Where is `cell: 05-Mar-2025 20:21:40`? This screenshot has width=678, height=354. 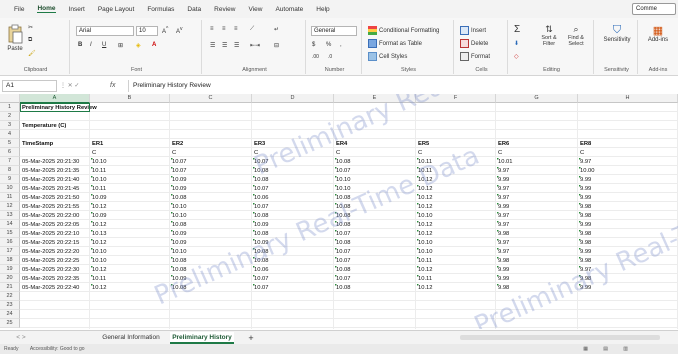 cell: 05-Mar-2025 20:21:40 is located at coordinates (50, 180).